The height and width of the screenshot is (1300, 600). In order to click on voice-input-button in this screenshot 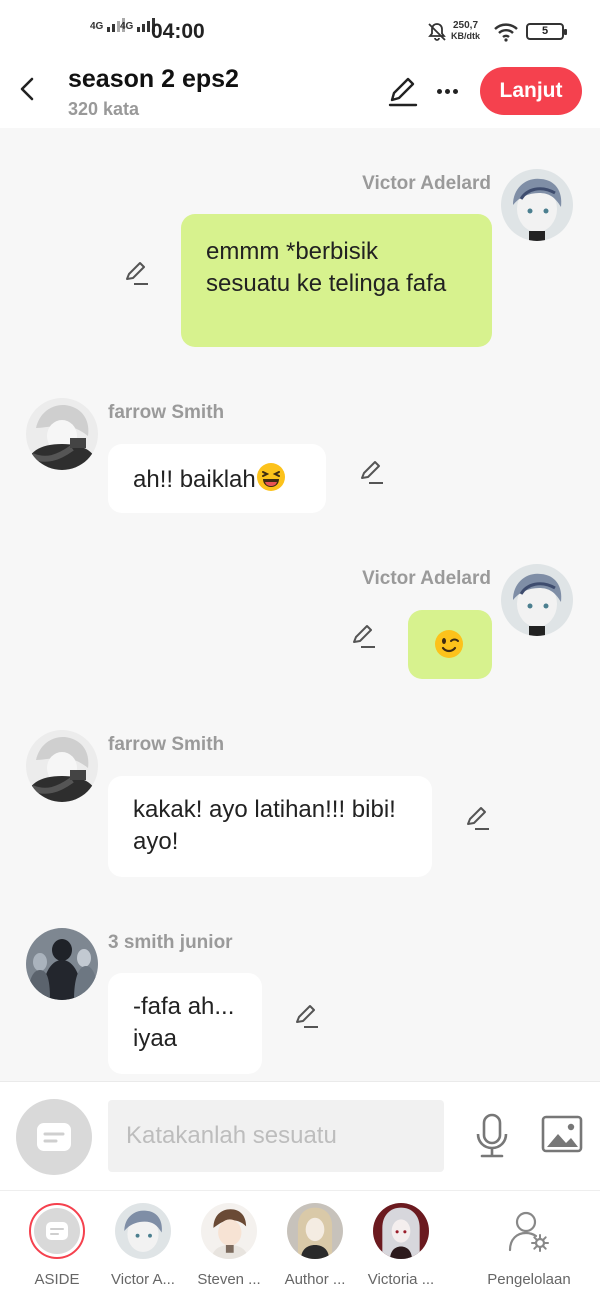, I will do `click(492, 1136)`.